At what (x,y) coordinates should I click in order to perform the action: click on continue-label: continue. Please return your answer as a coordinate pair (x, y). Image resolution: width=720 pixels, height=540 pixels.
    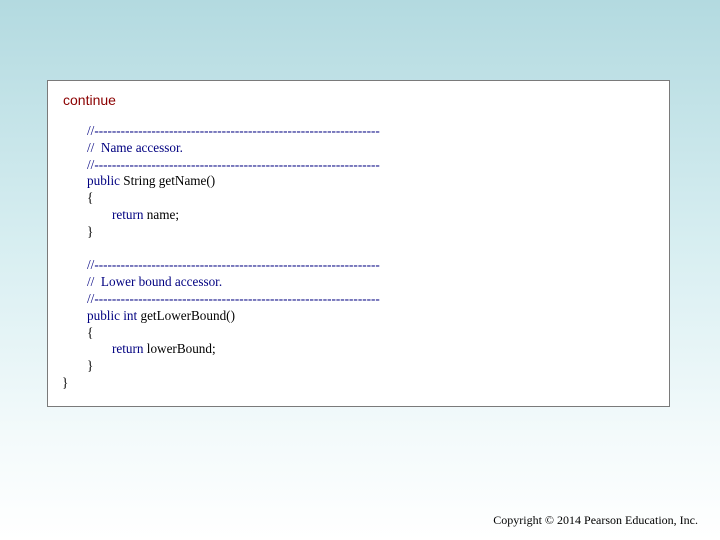
    Looking at the image, I should click on (89, 100).